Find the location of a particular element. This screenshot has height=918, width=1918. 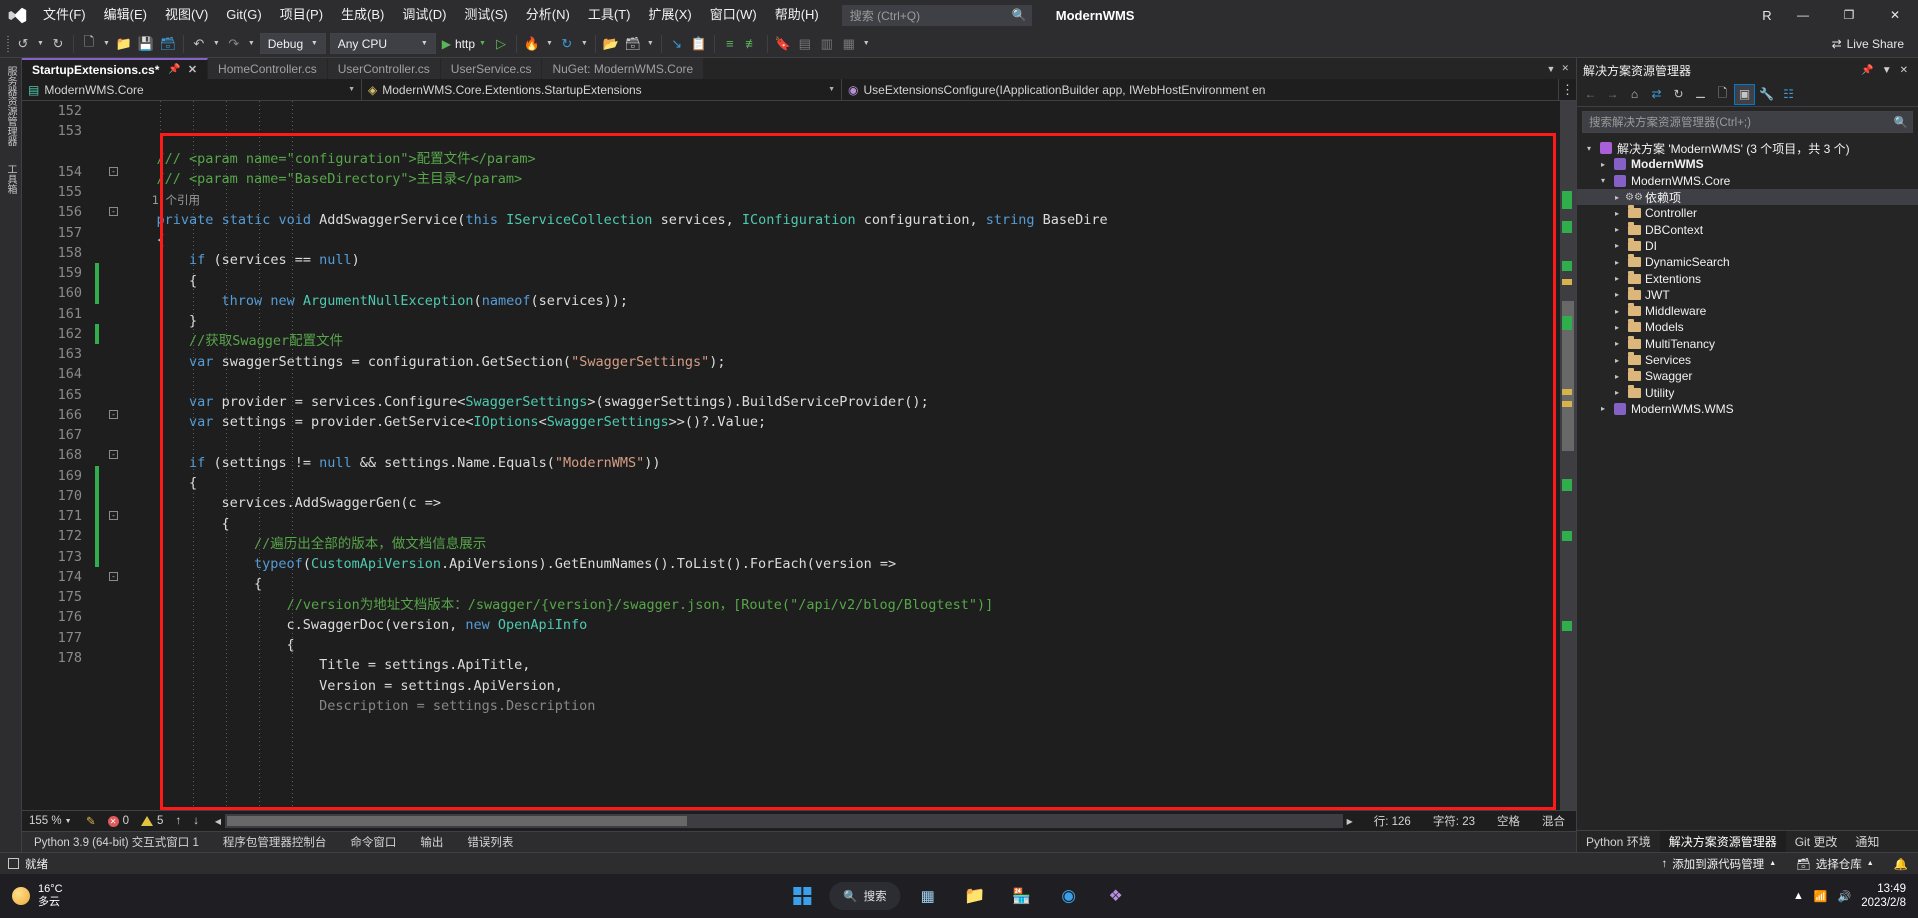

tree-node: ▸ Controller is located at coordinates (1747, 213).